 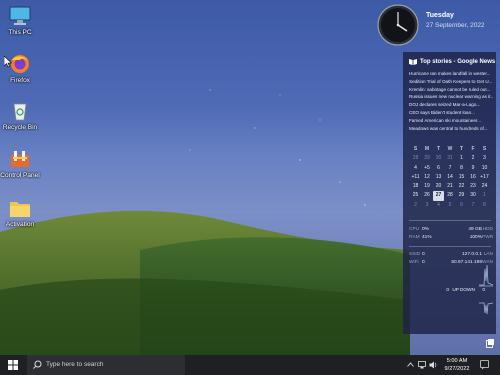 I want to click on up-value: 0, so click(x=447, y=290).